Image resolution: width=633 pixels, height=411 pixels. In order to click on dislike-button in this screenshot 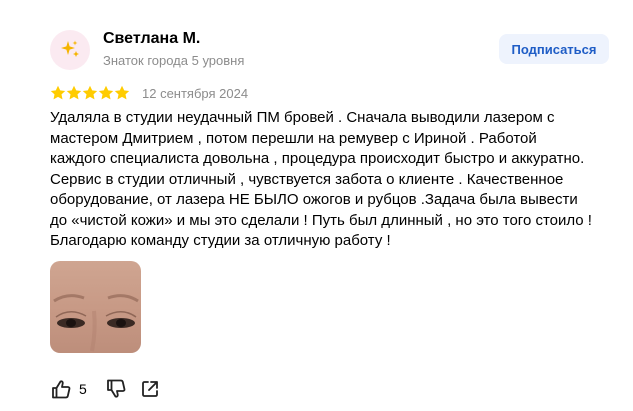, I will do `click(116, 389)`.